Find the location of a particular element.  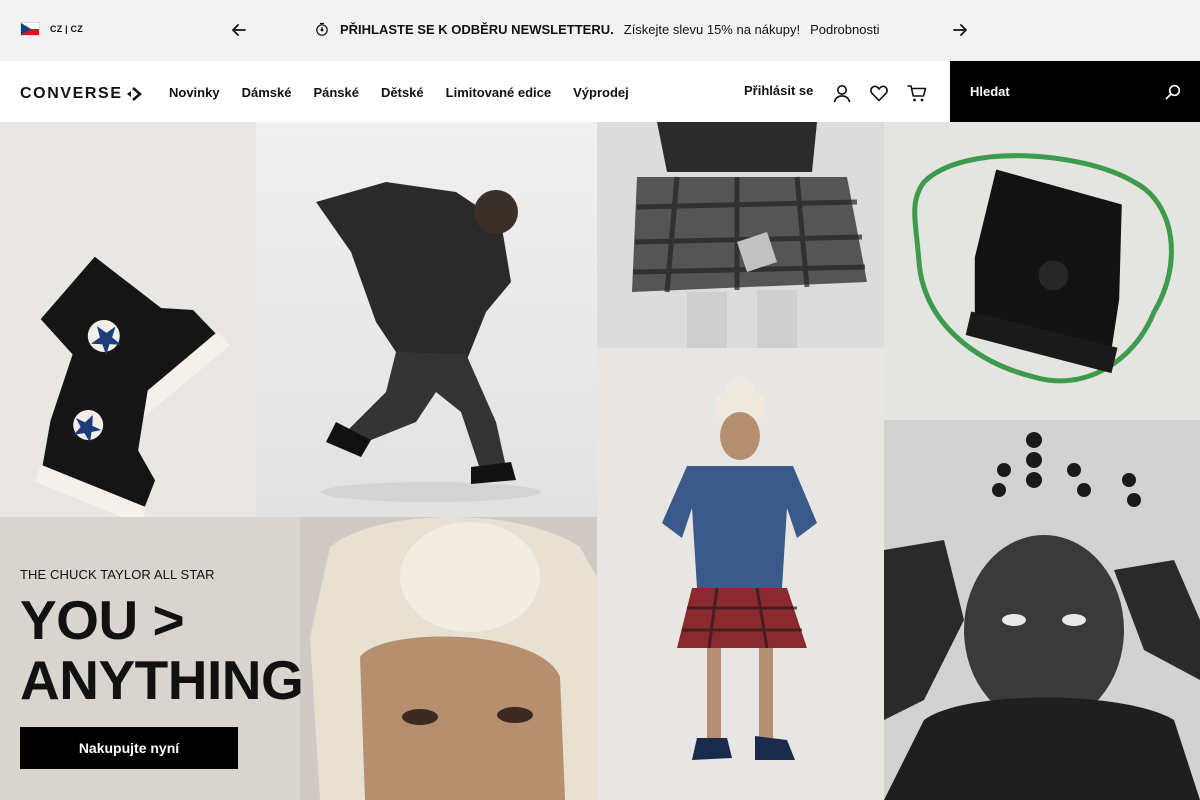

hero-title-line2: ANYTHING is located at coordinates (162, 680).